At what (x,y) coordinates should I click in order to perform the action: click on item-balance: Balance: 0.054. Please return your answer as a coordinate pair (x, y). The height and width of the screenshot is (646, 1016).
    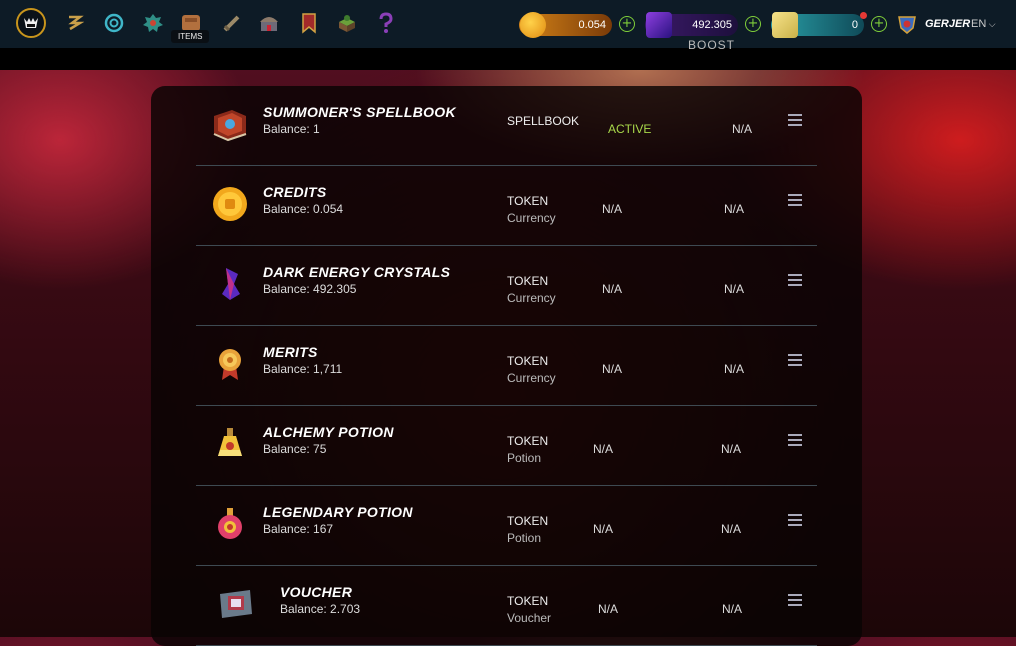
    Looking at the image, I should click on (303, 209).